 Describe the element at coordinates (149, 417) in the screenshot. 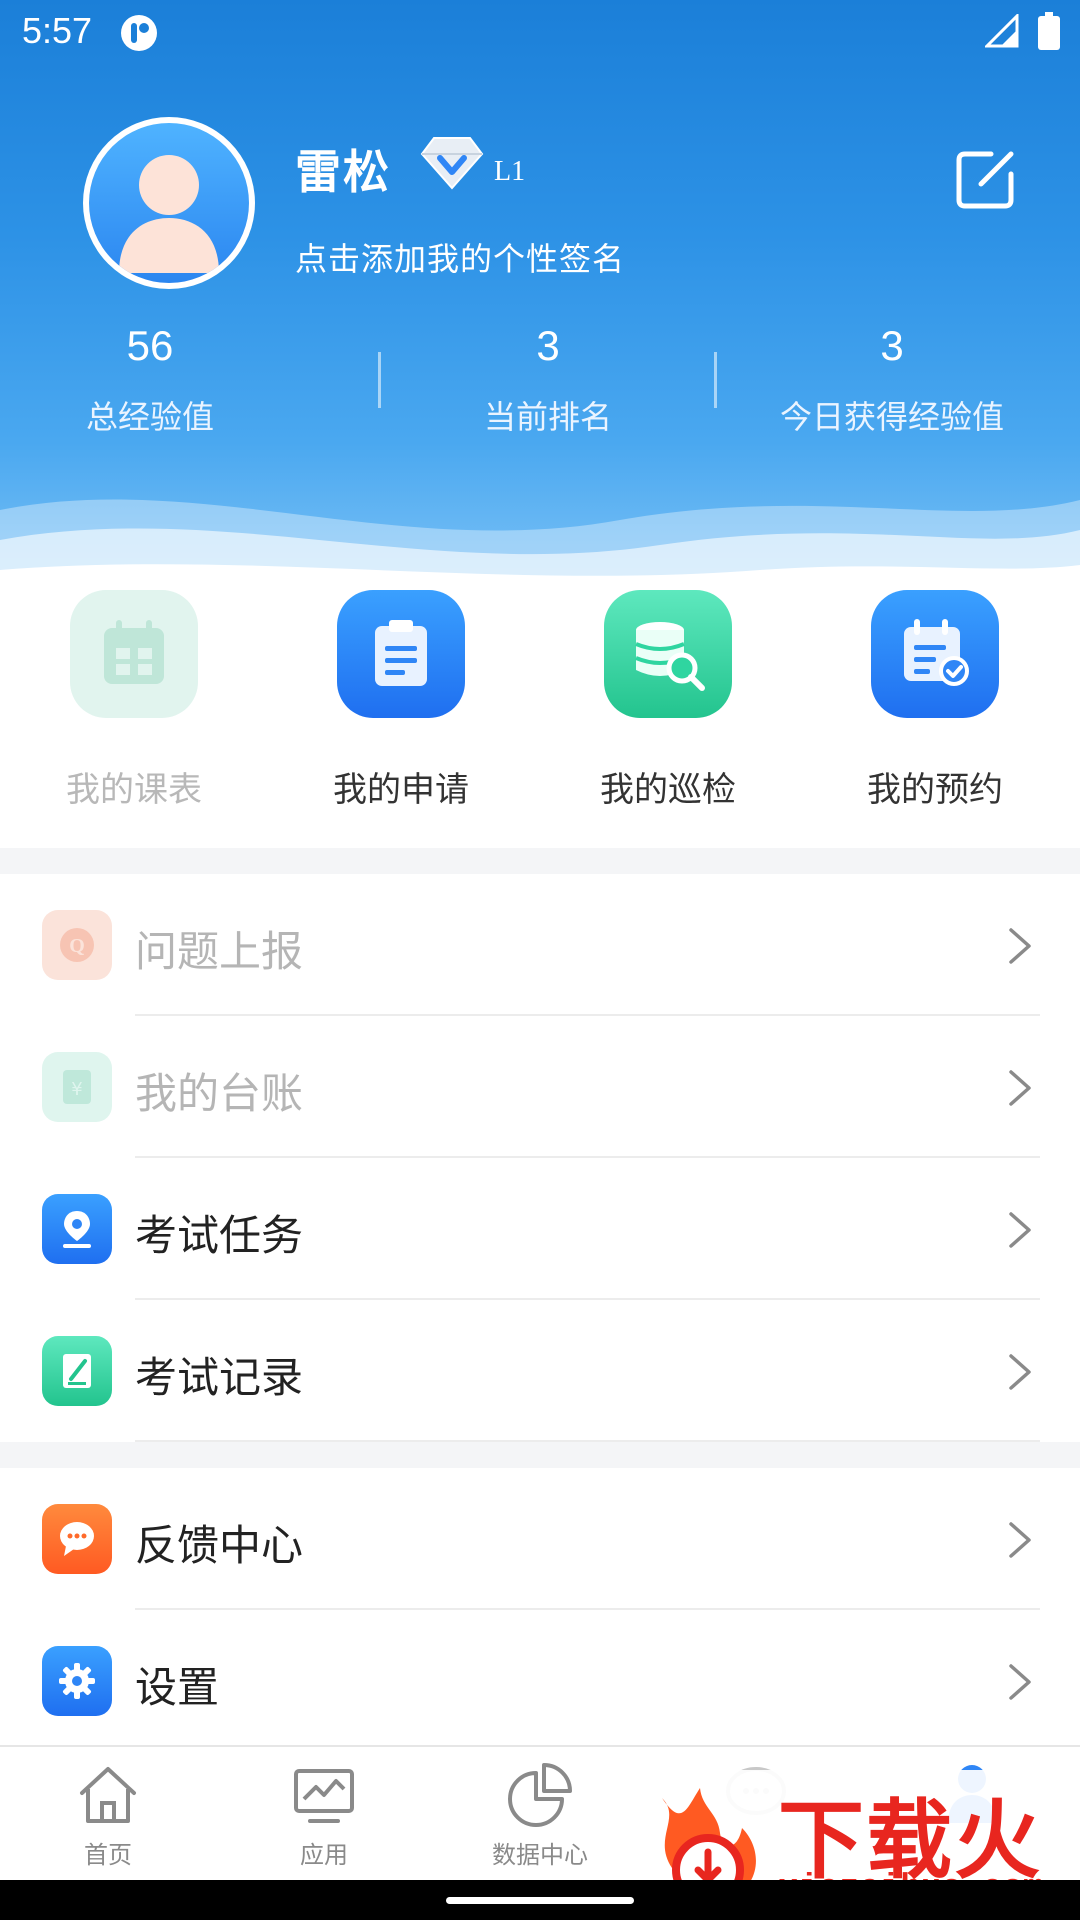

I see `stat-label: 总经验值` at that location.